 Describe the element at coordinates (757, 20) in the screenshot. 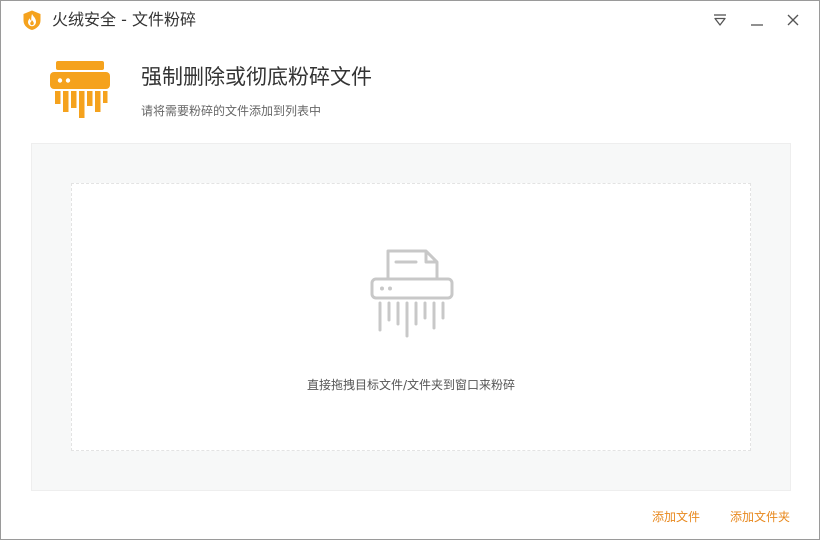

I see `minimize-icon` at that location.